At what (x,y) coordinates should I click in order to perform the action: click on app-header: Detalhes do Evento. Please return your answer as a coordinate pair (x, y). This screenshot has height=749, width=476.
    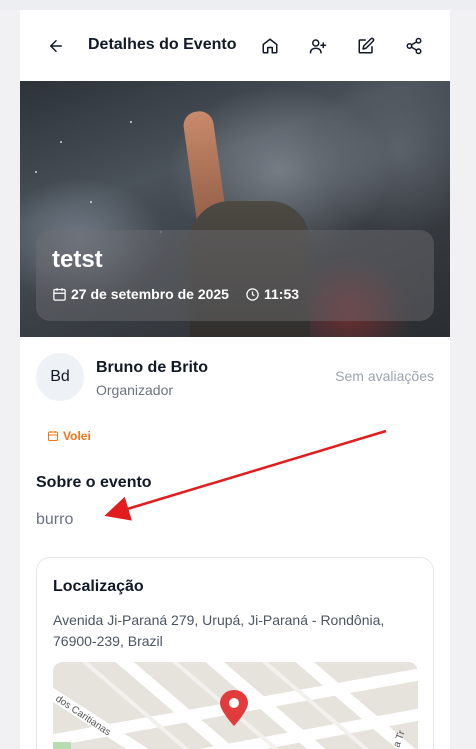
    Looking at the image, I should click on (235, 45).